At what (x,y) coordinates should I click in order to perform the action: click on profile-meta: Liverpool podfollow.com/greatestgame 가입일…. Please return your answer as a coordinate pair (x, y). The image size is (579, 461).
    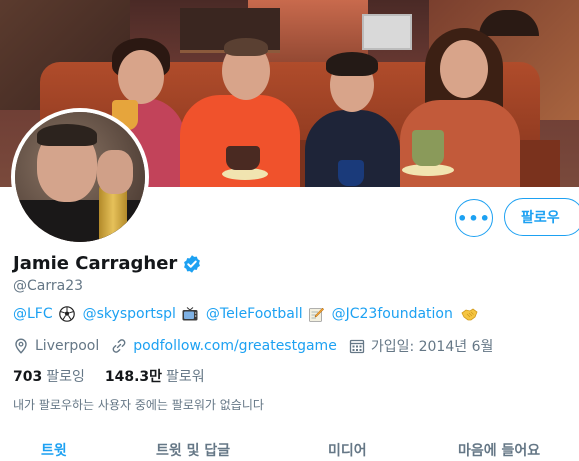
    Looking at the image, I should click on (259, 346).